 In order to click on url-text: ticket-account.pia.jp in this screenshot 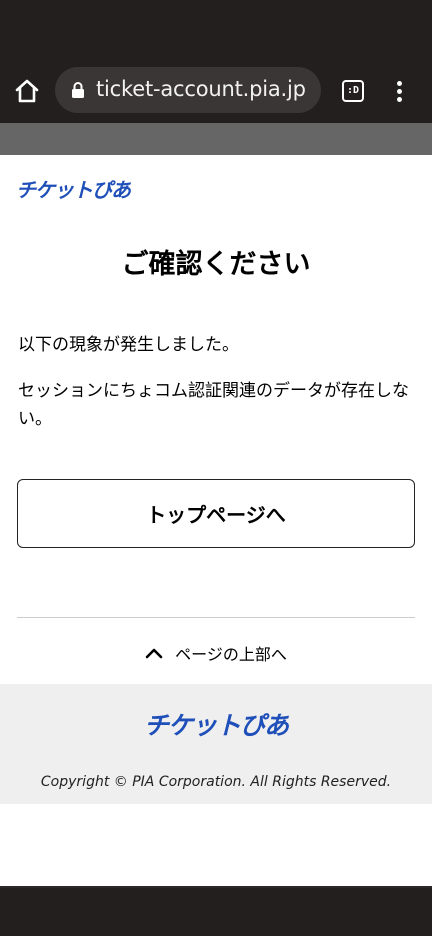, I will do `click(201, 89)`.